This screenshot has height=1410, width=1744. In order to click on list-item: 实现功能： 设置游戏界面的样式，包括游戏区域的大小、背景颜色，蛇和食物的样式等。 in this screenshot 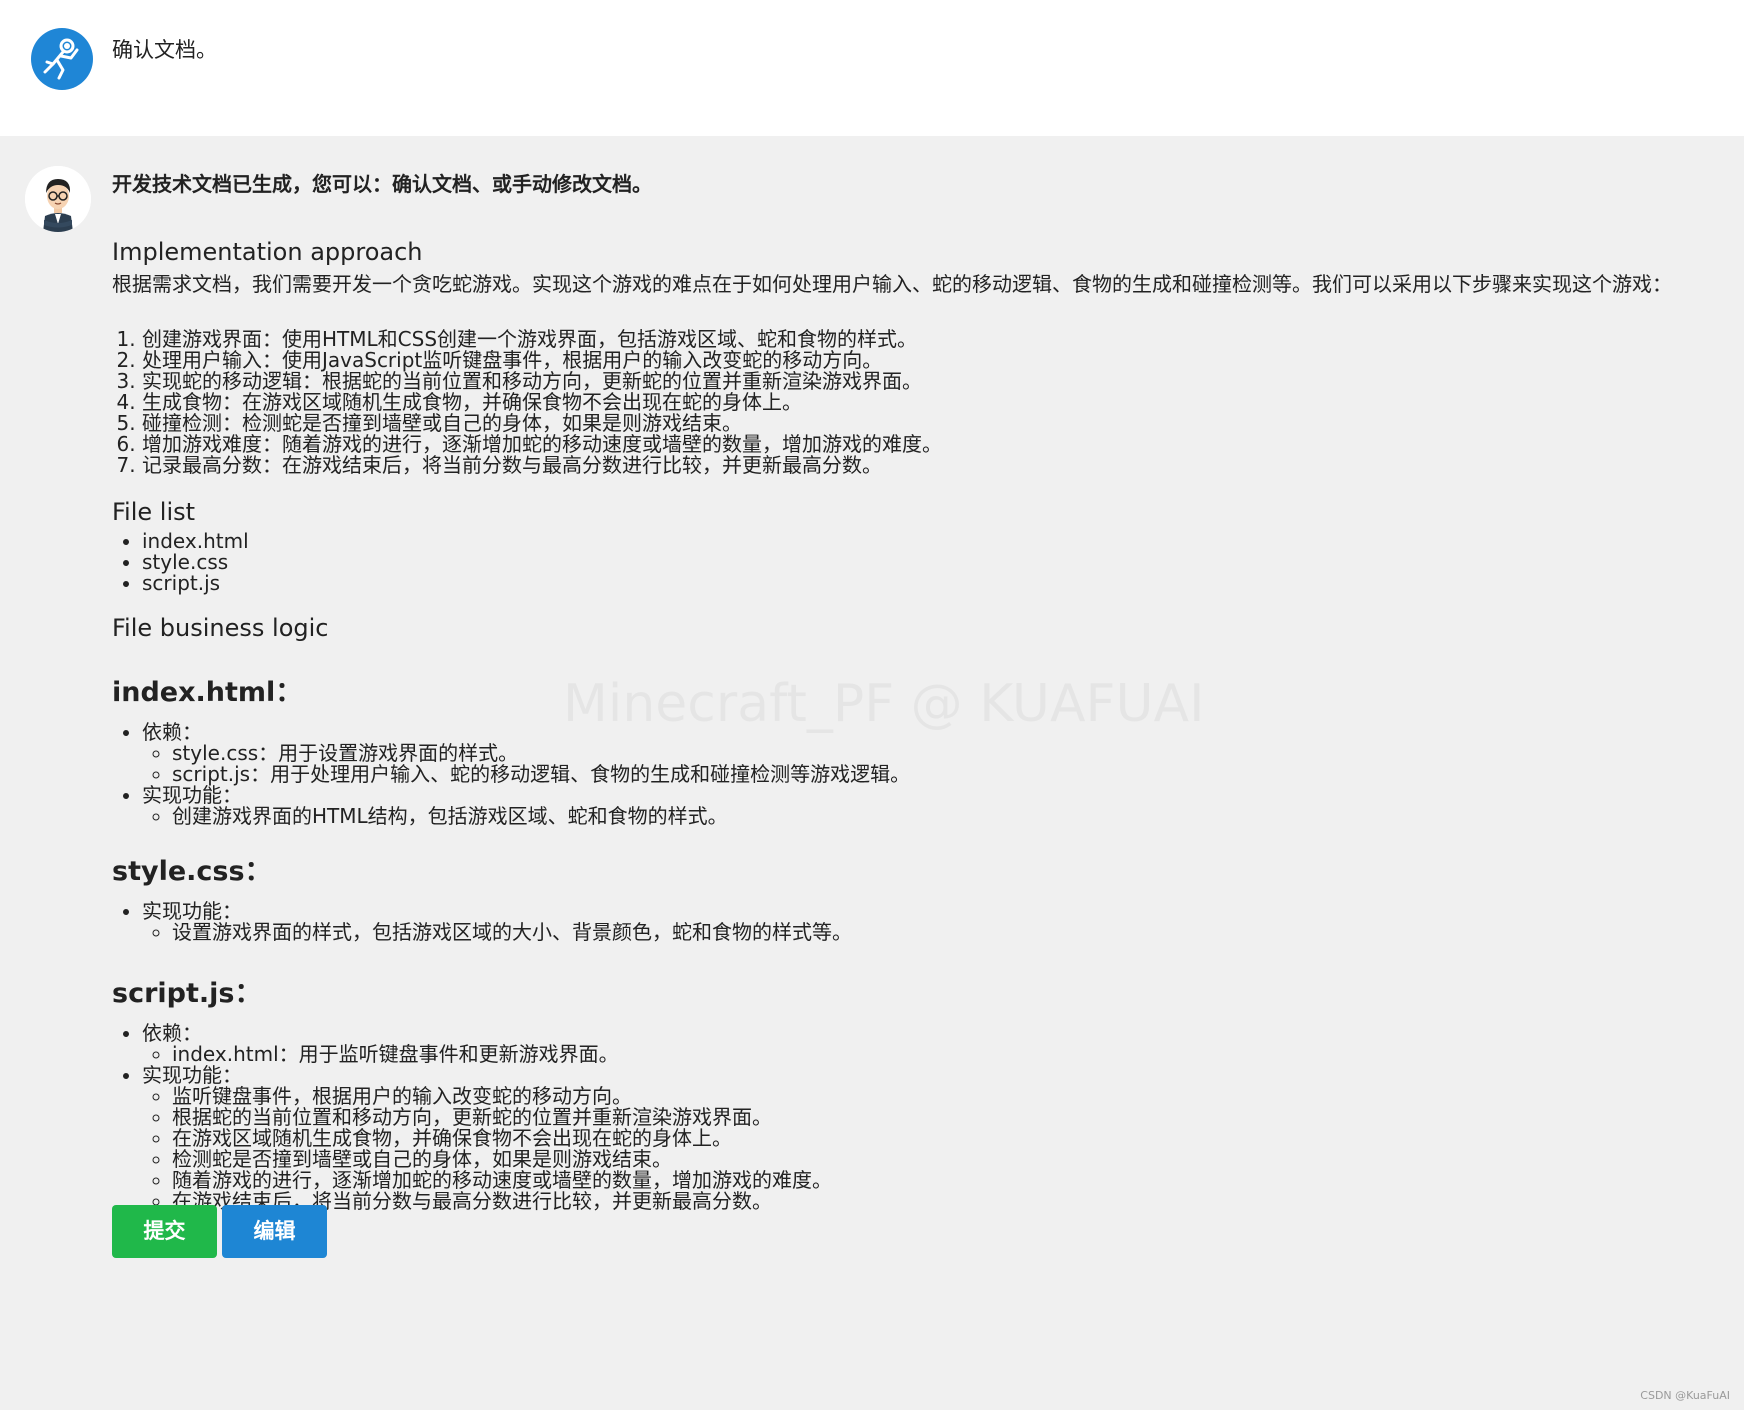, I will do `click(497, 922)`.